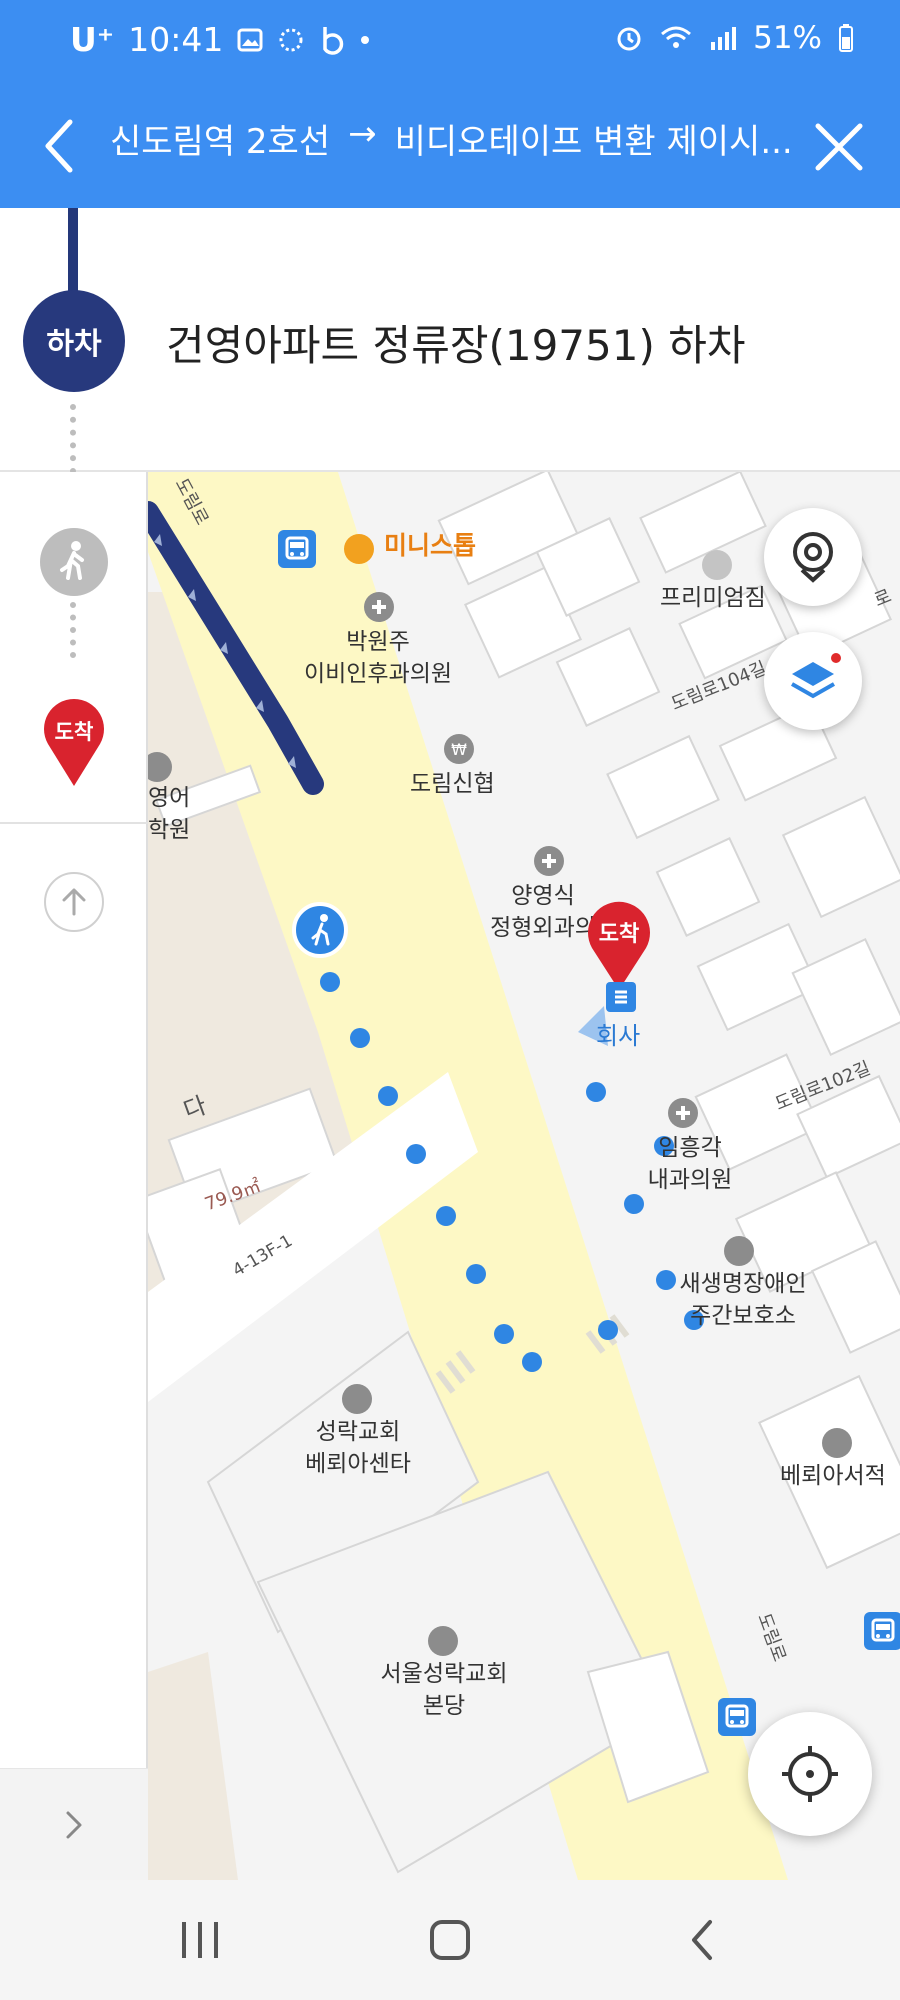  What do you see at coordinates (724, 38) in the screenshot?
I see `signal-icon` at bounding box center [724, 38].